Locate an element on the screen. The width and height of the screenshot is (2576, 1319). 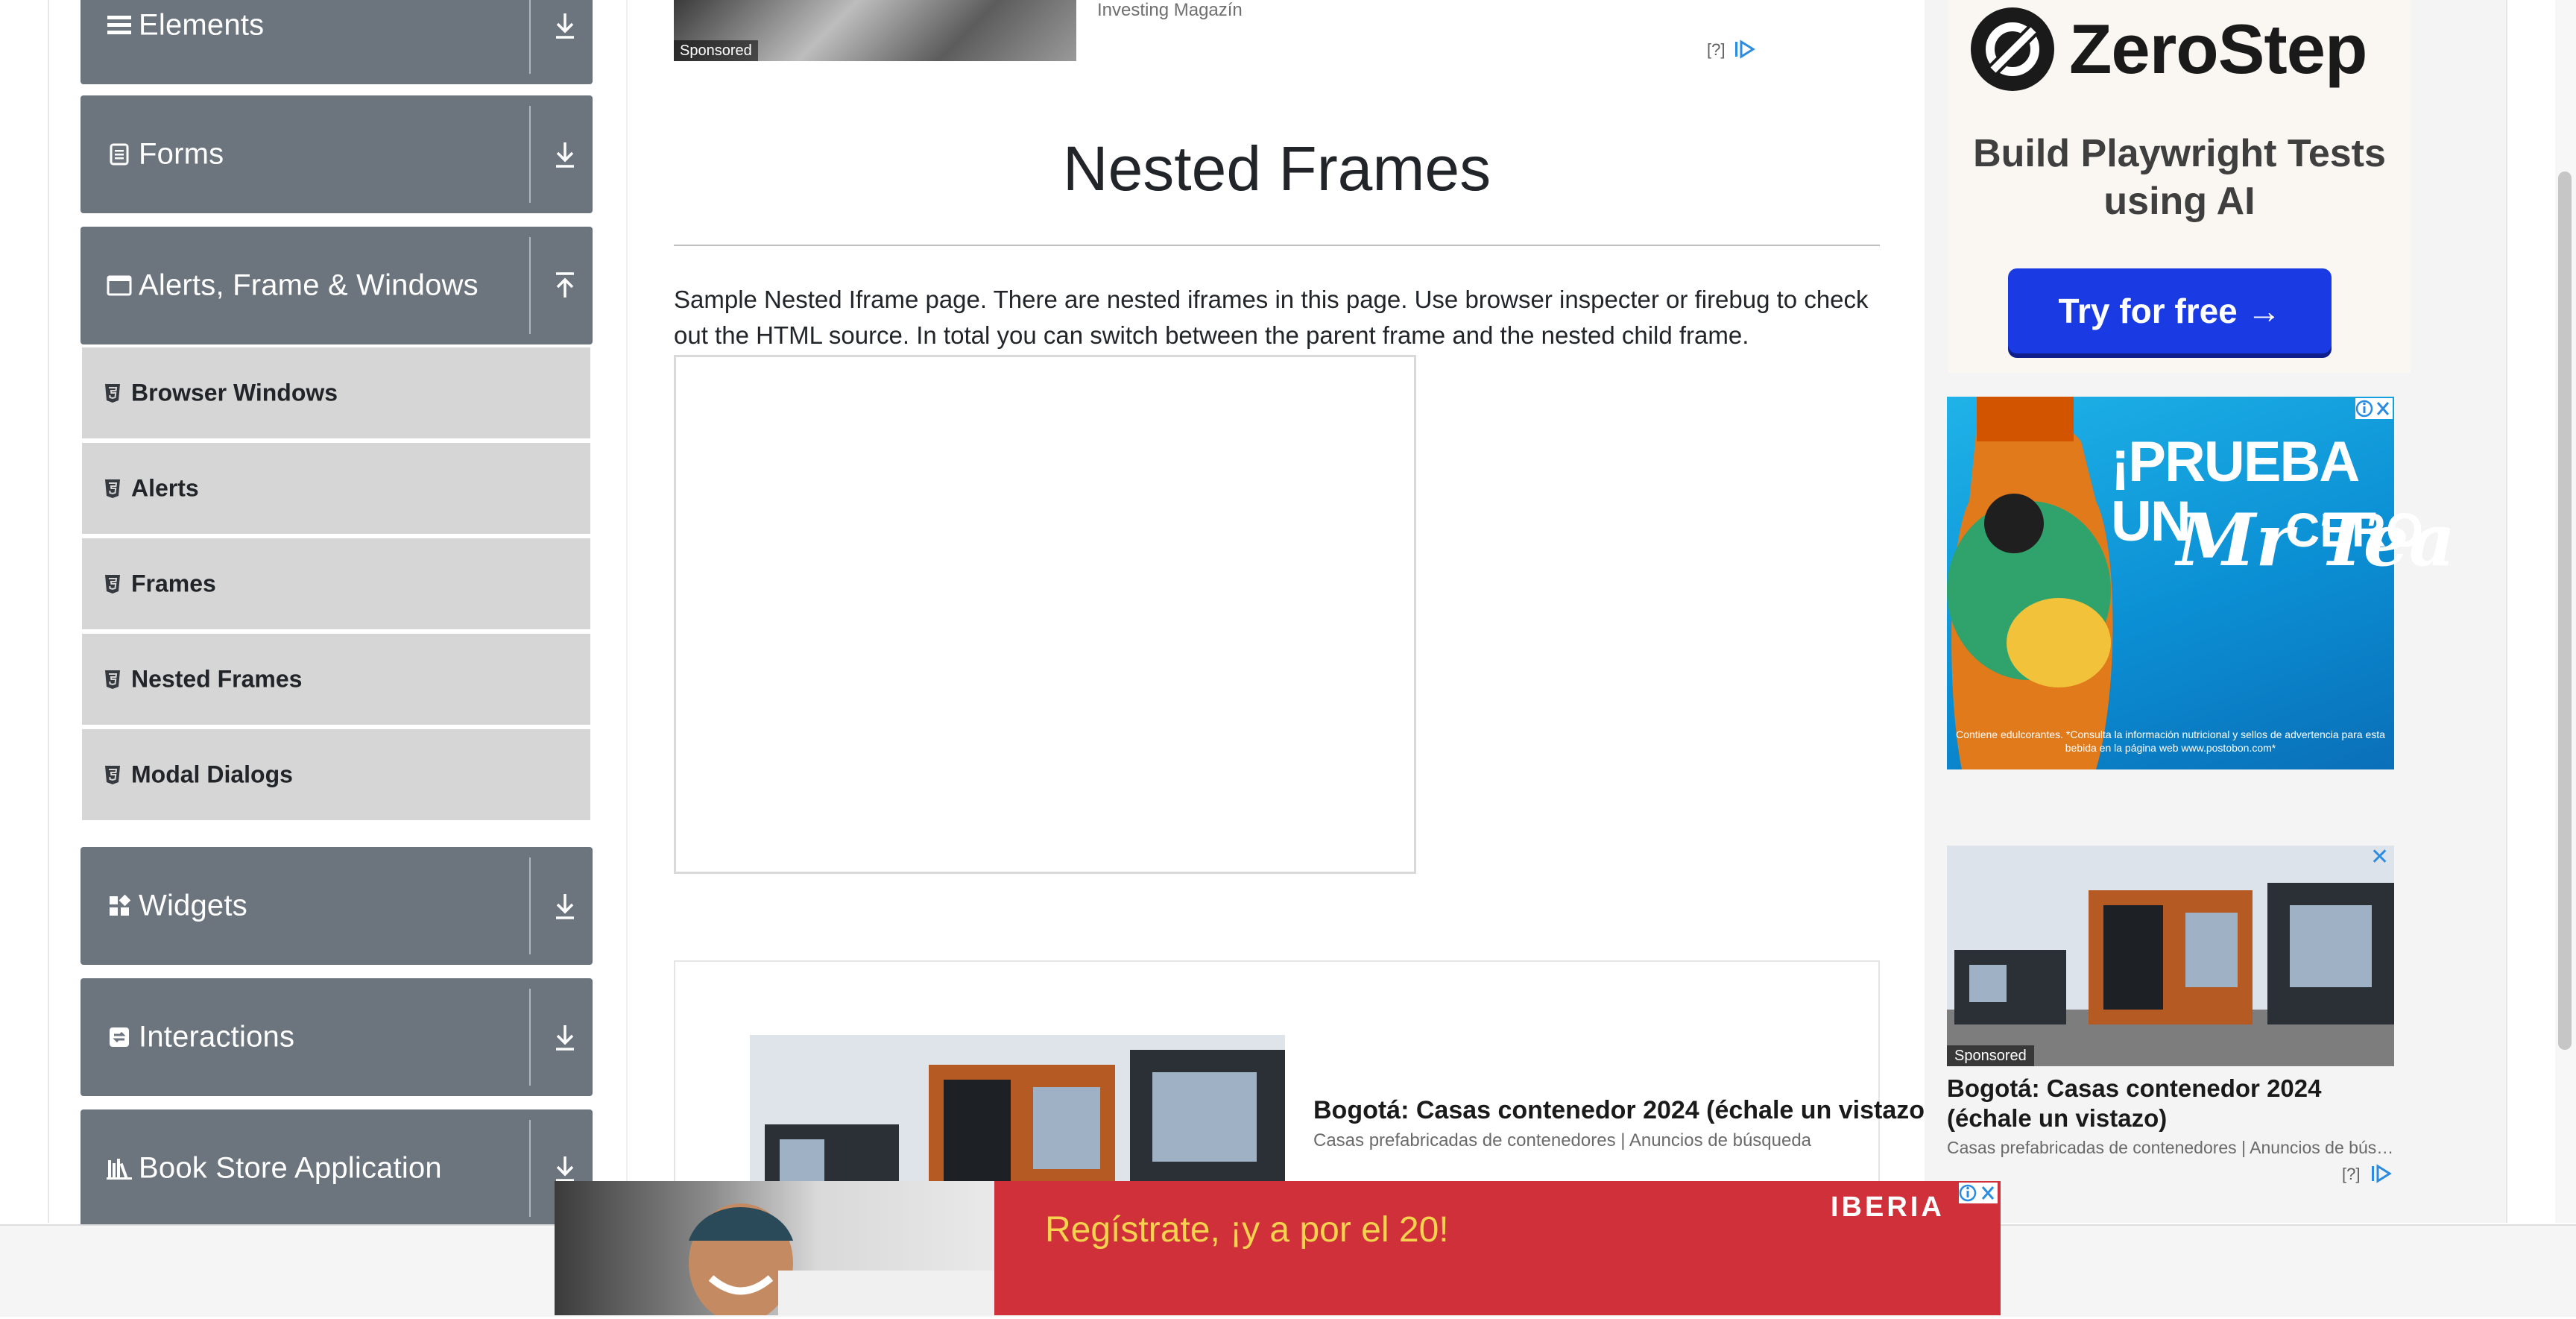
sidebar-group-label: Alerts, Frame & Windows is located at coordinates (309, 285).